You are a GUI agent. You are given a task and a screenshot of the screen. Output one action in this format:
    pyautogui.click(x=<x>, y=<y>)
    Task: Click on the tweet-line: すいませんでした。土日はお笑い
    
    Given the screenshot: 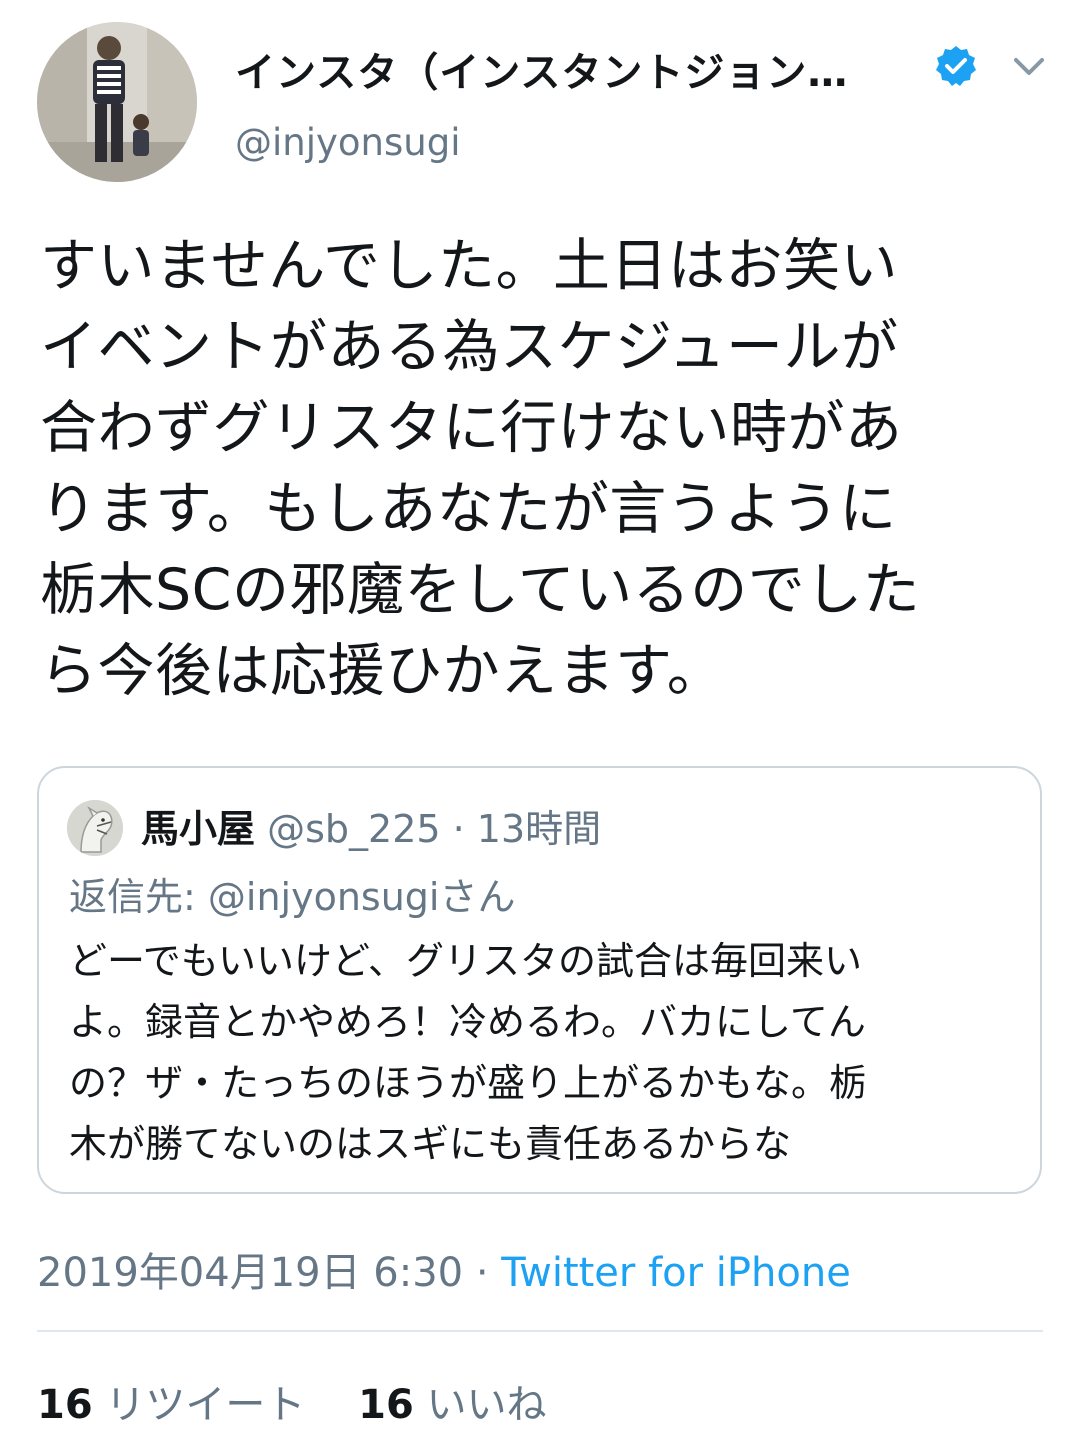 What is the action you would take?
    pyautogui.click(x=469, y=266)
    